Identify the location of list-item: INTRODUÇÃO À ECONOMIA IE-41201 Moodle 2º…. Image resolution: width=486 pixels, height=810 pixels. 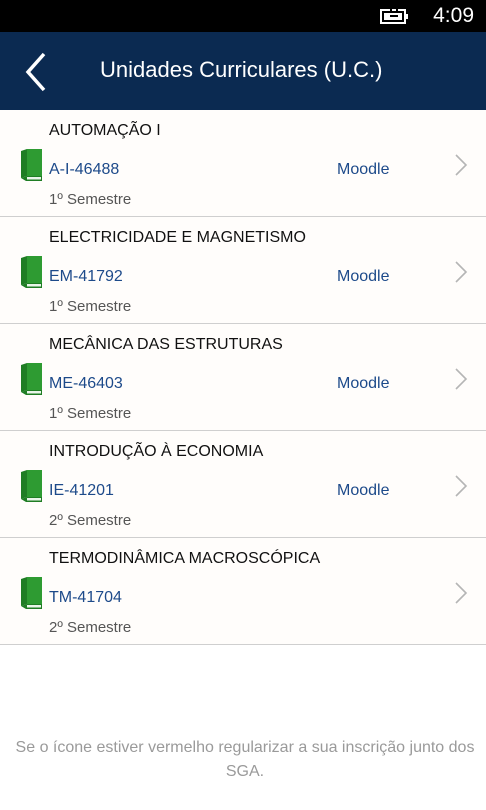
(243, 484).